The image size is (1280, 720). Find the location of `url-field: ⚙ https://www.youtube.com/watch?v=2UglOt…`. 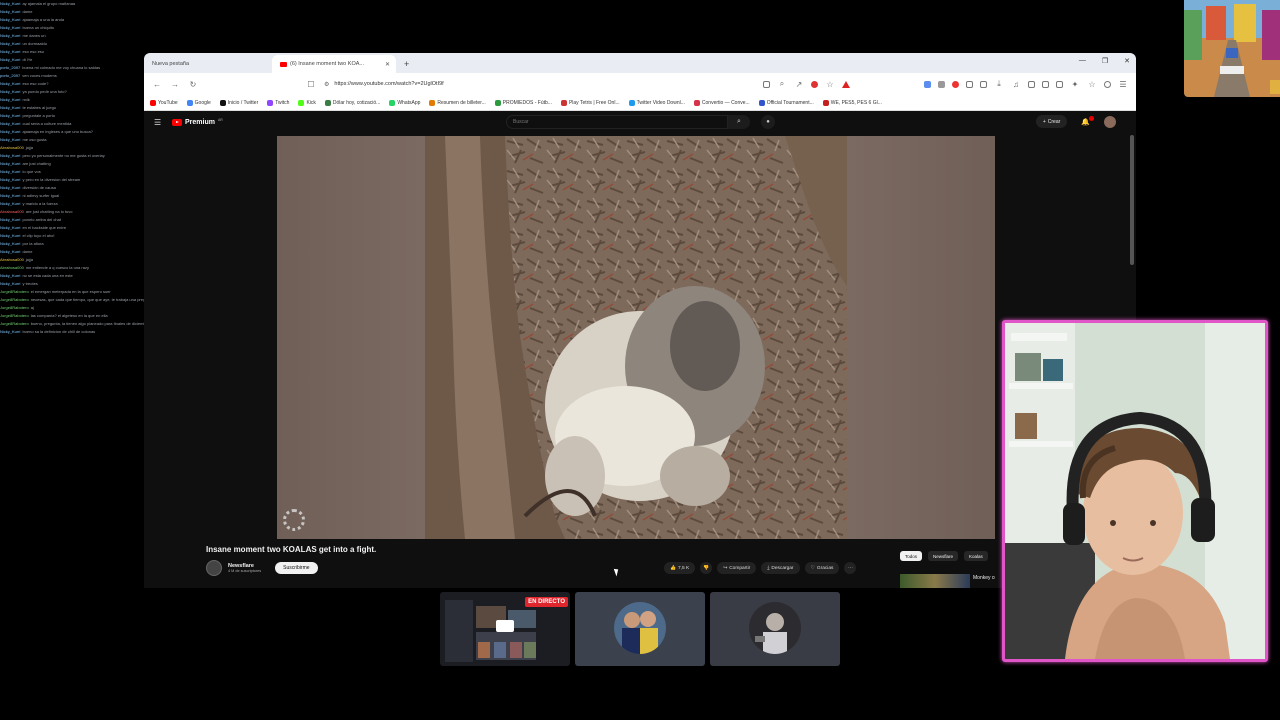

url-field: ⚙ https://www.youtube.com/watch?v=2UglOt… is located at coordinates (409, 84).